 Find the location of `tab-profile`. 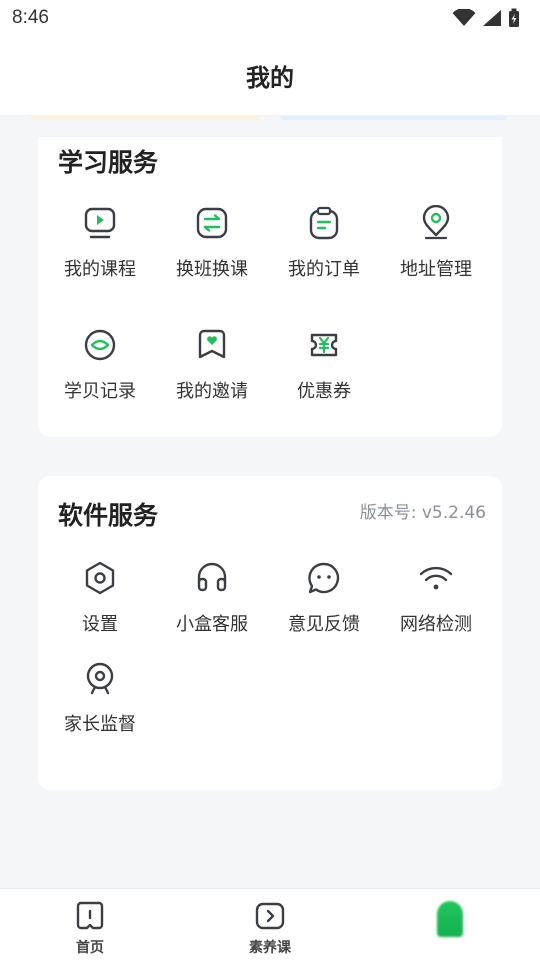

tab-profile is located at coordinates (450, 924).